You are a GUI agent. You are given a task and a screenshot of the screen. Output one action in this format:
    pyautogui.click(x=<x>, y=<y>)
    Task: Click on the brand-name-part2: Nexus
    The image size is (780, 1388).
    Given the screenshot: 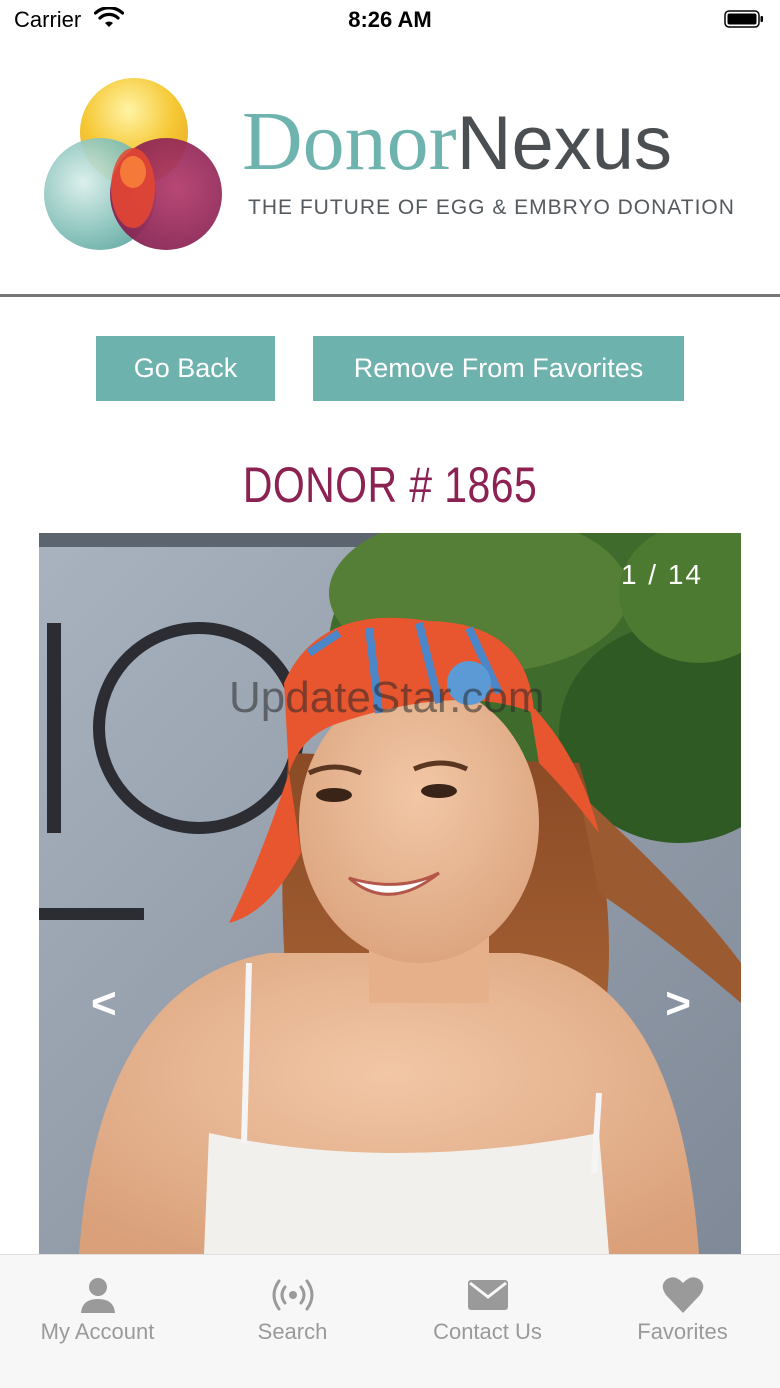 What is the action you would take?
    pyautogui.click(x=564, y=143)
    